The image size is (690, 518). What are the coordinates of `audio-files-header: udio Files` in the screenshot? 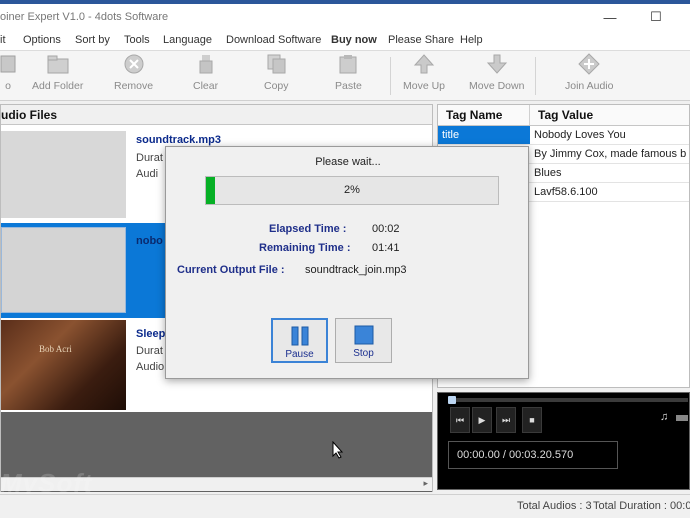 It's located at (216, 115).